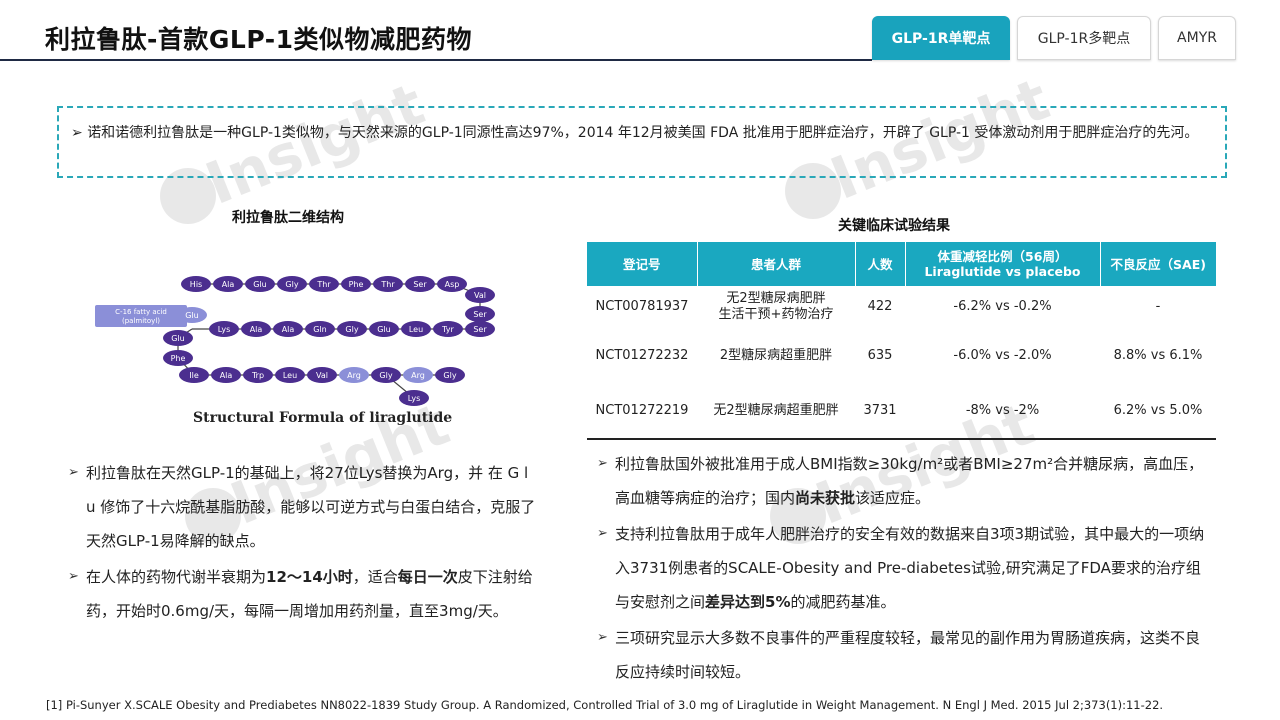 The image size is (1280, 720). Describe the element at coordinates (776, 264) in the screenshot. I see `header-population: 患者人群` at that location.